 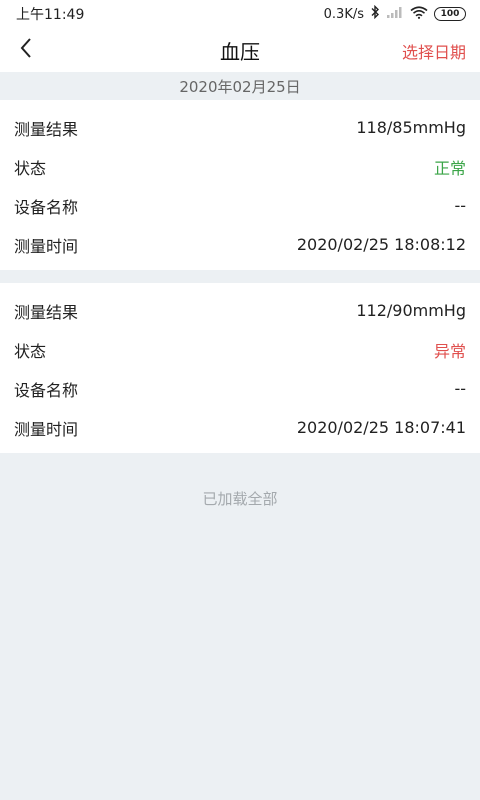 What do you see at coordinates (375, 13) in the screenshot?
I see `bluetooth-icon` at bounding box center [375, 13].